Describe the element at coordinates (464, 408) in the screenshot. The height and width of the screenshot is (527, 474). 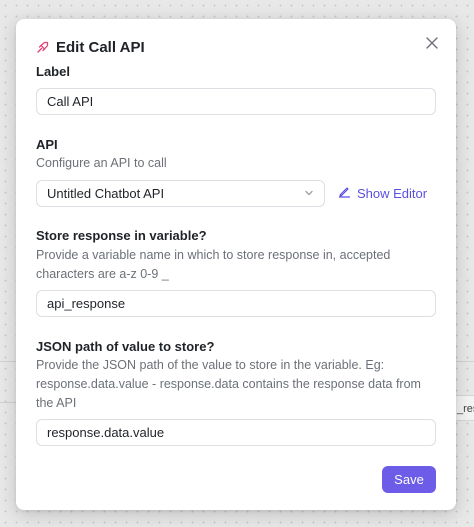
I see `background-cell: _res` at that location.